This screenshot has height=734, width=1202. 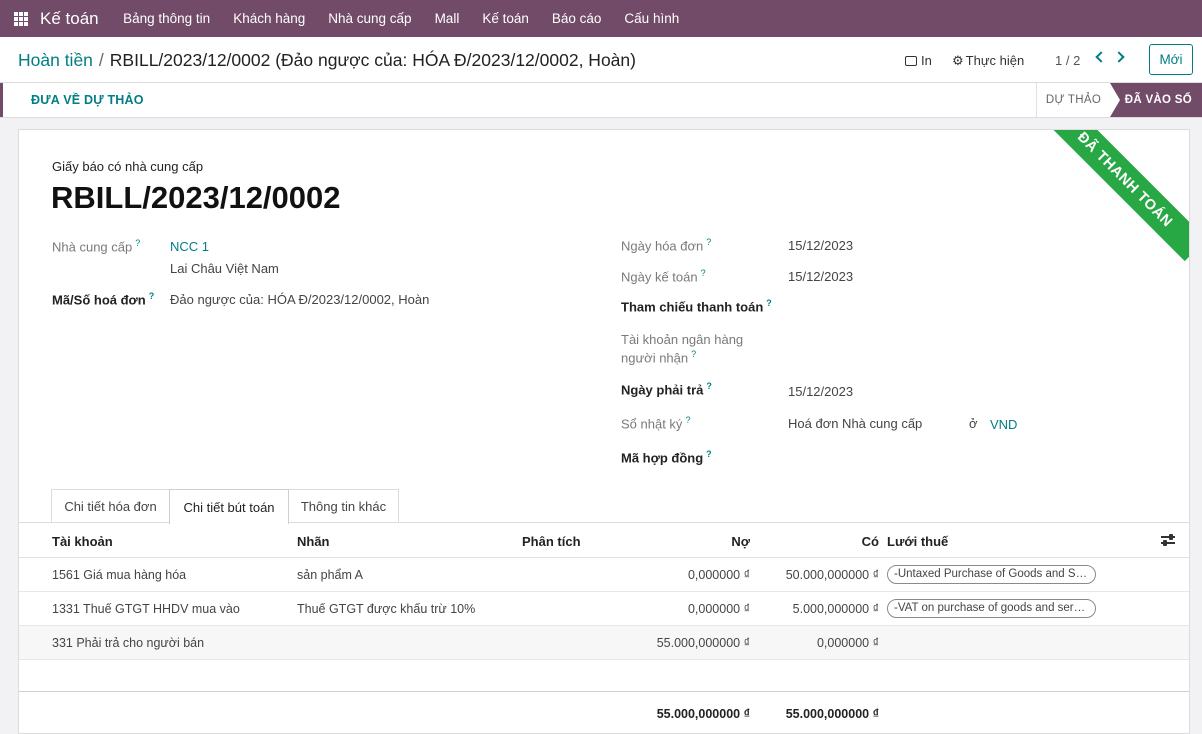 What do you see at coordinates (604, 676) in the screenshot?
I see `empty-row` at bounding box center [604, 676].